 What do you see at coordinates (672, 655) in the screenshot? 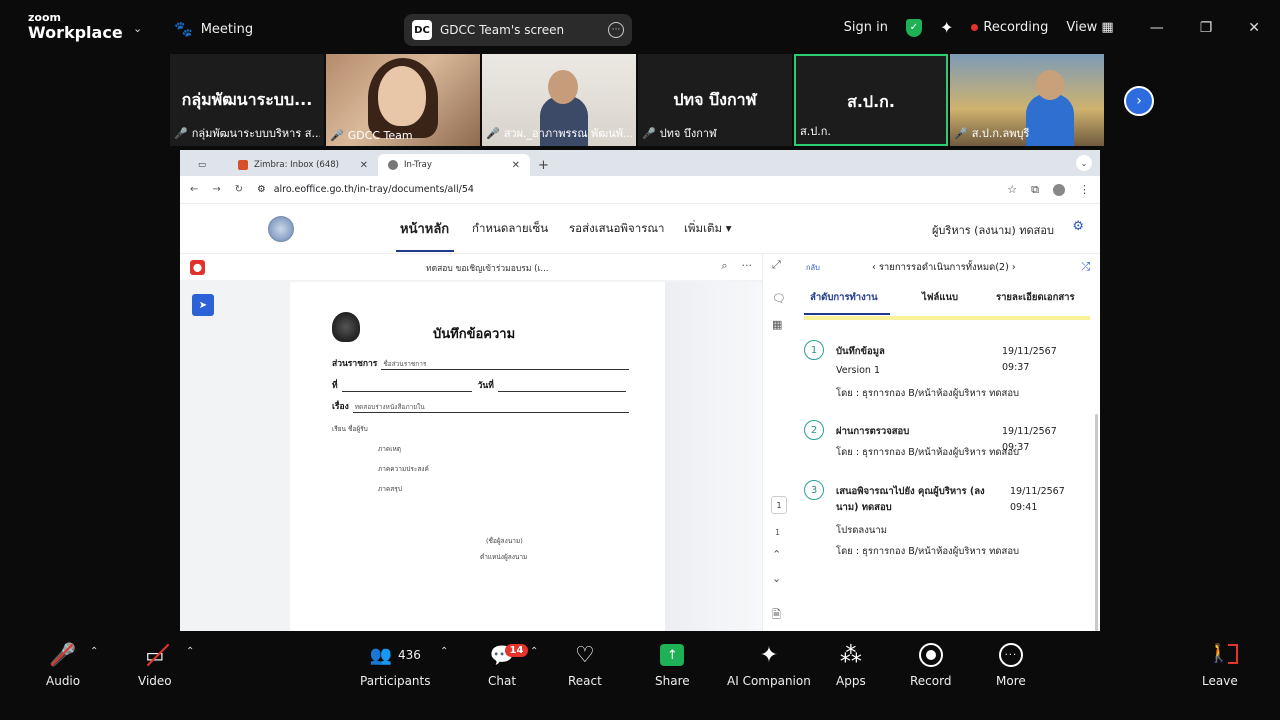
I see `share-arrow-icon: ↑` at bounding box center [672, 655].